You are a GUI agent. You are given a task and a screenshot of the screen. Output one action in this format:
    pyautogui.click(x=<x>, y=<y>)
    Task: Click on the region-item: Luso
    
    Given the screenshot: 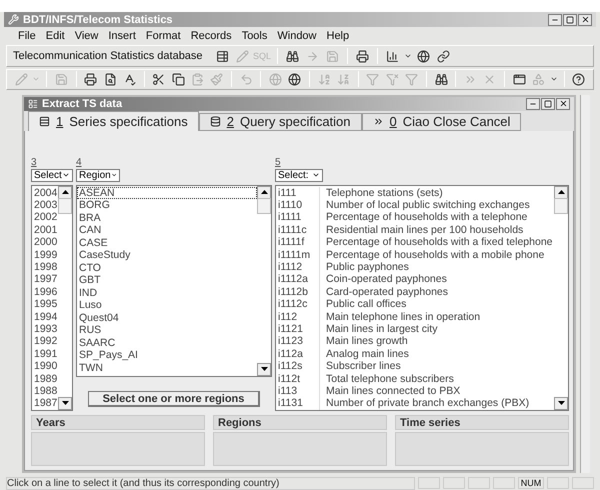 What is the action you would take?
    pyautogui.click(x=167, y=305)
    